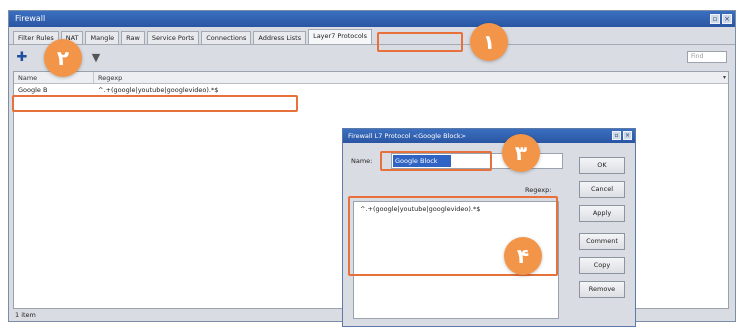 The image size is (738, 327). Describe the element at coordinates (407, 136) in the screenshot. I see `dialog-title: Firewall L7 Protocol <Google Block>` at that location.